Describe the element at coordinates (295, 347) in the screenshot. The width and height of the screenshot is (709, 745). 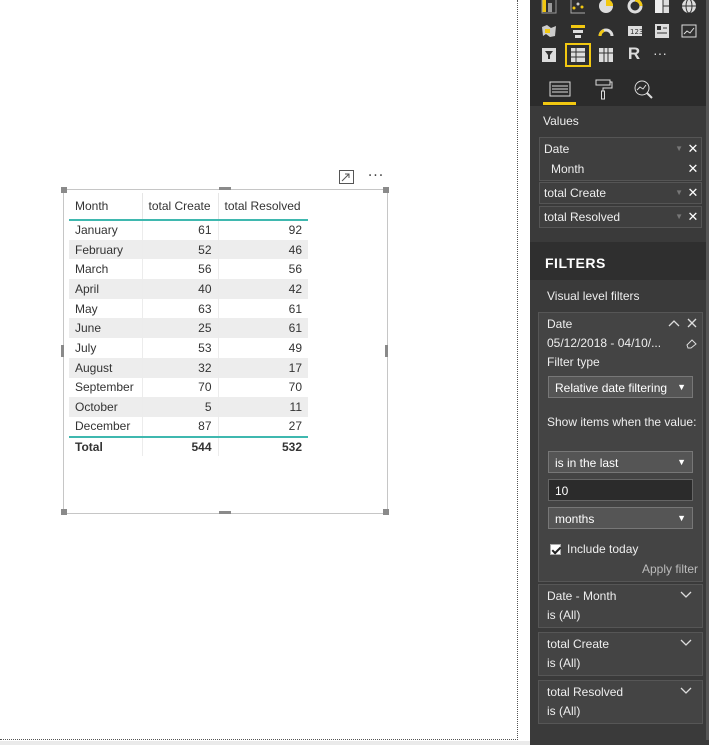
I see `cell-total-resolved: 49` at that location.